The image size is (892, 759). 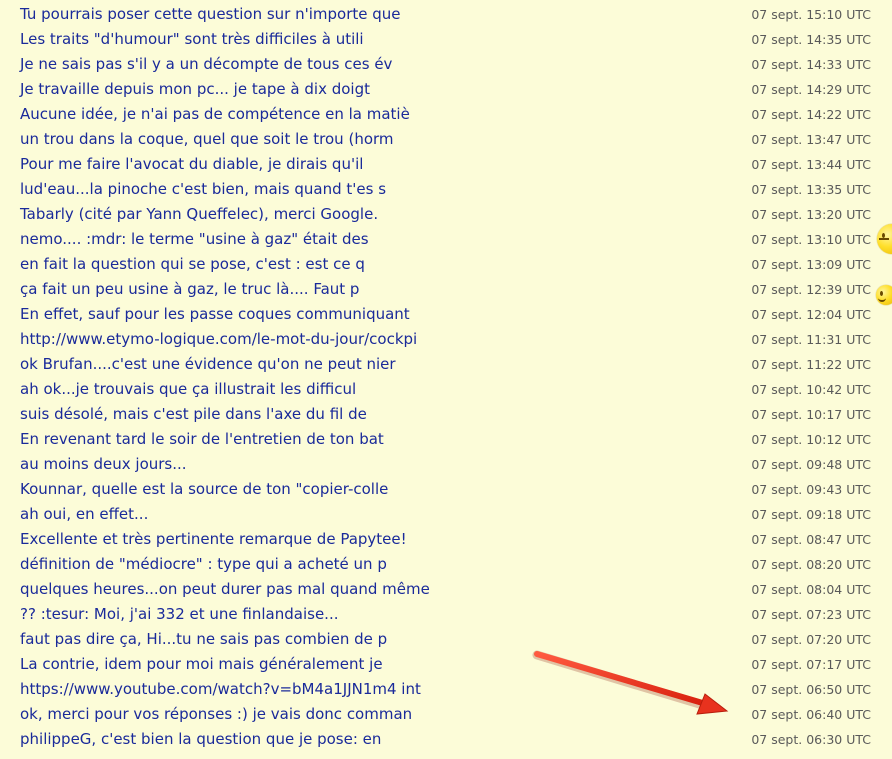 What do you see at coordinates (811, 614) in the screenshot?
I see `message-timestamp: 07 sept. 07:23 UTC` at bounding box center [811, 614].